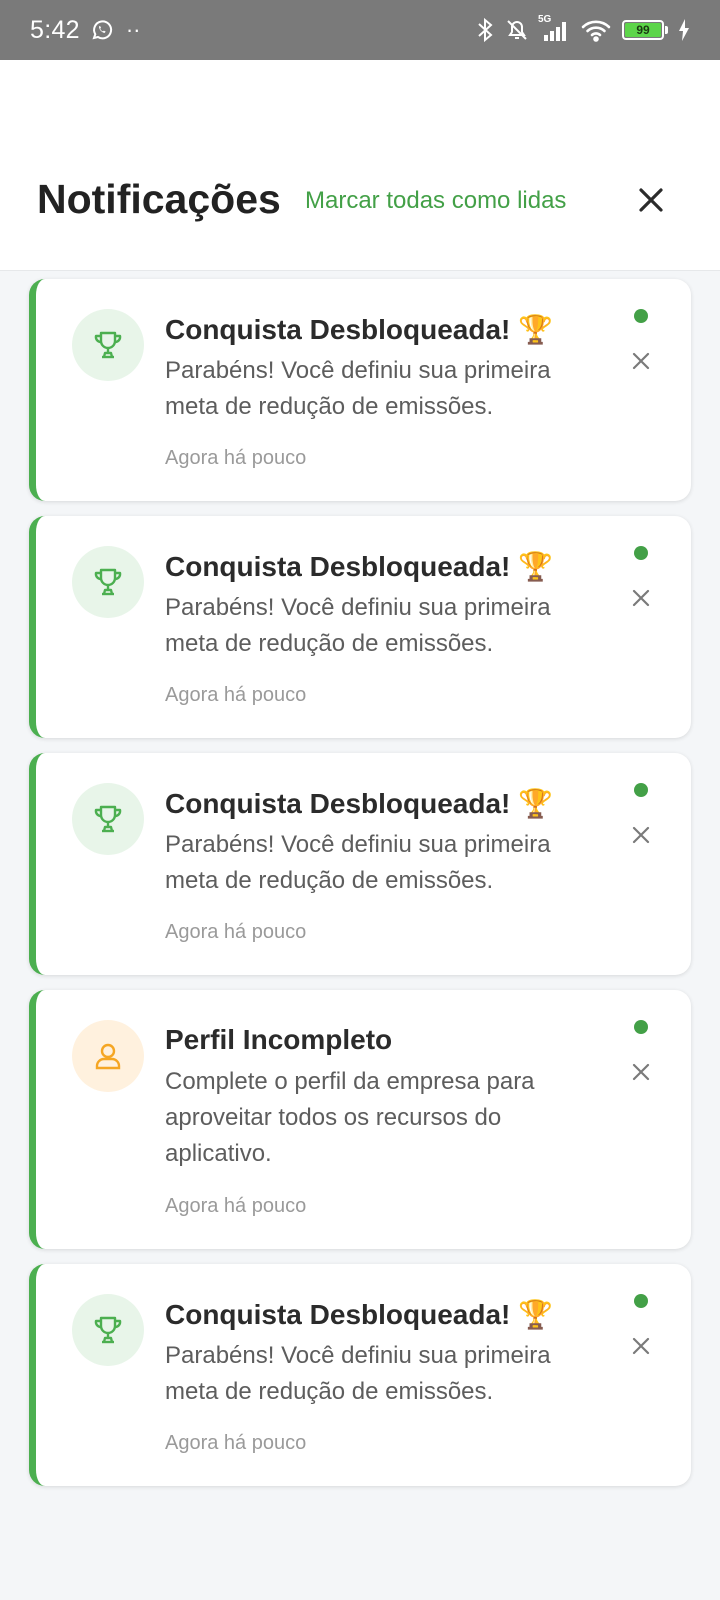  What do you see at coordinates (55, 29) in the screenshot?
I see `status-time: 5:42` at bounding box center [55, 29].